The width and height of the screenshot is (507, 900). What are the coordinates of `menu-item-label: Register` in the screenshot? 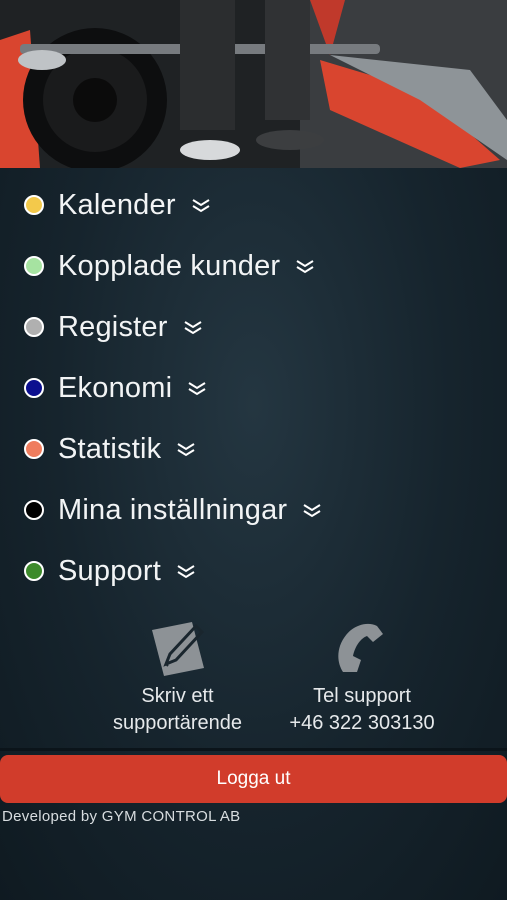 It's located at (113, 326).